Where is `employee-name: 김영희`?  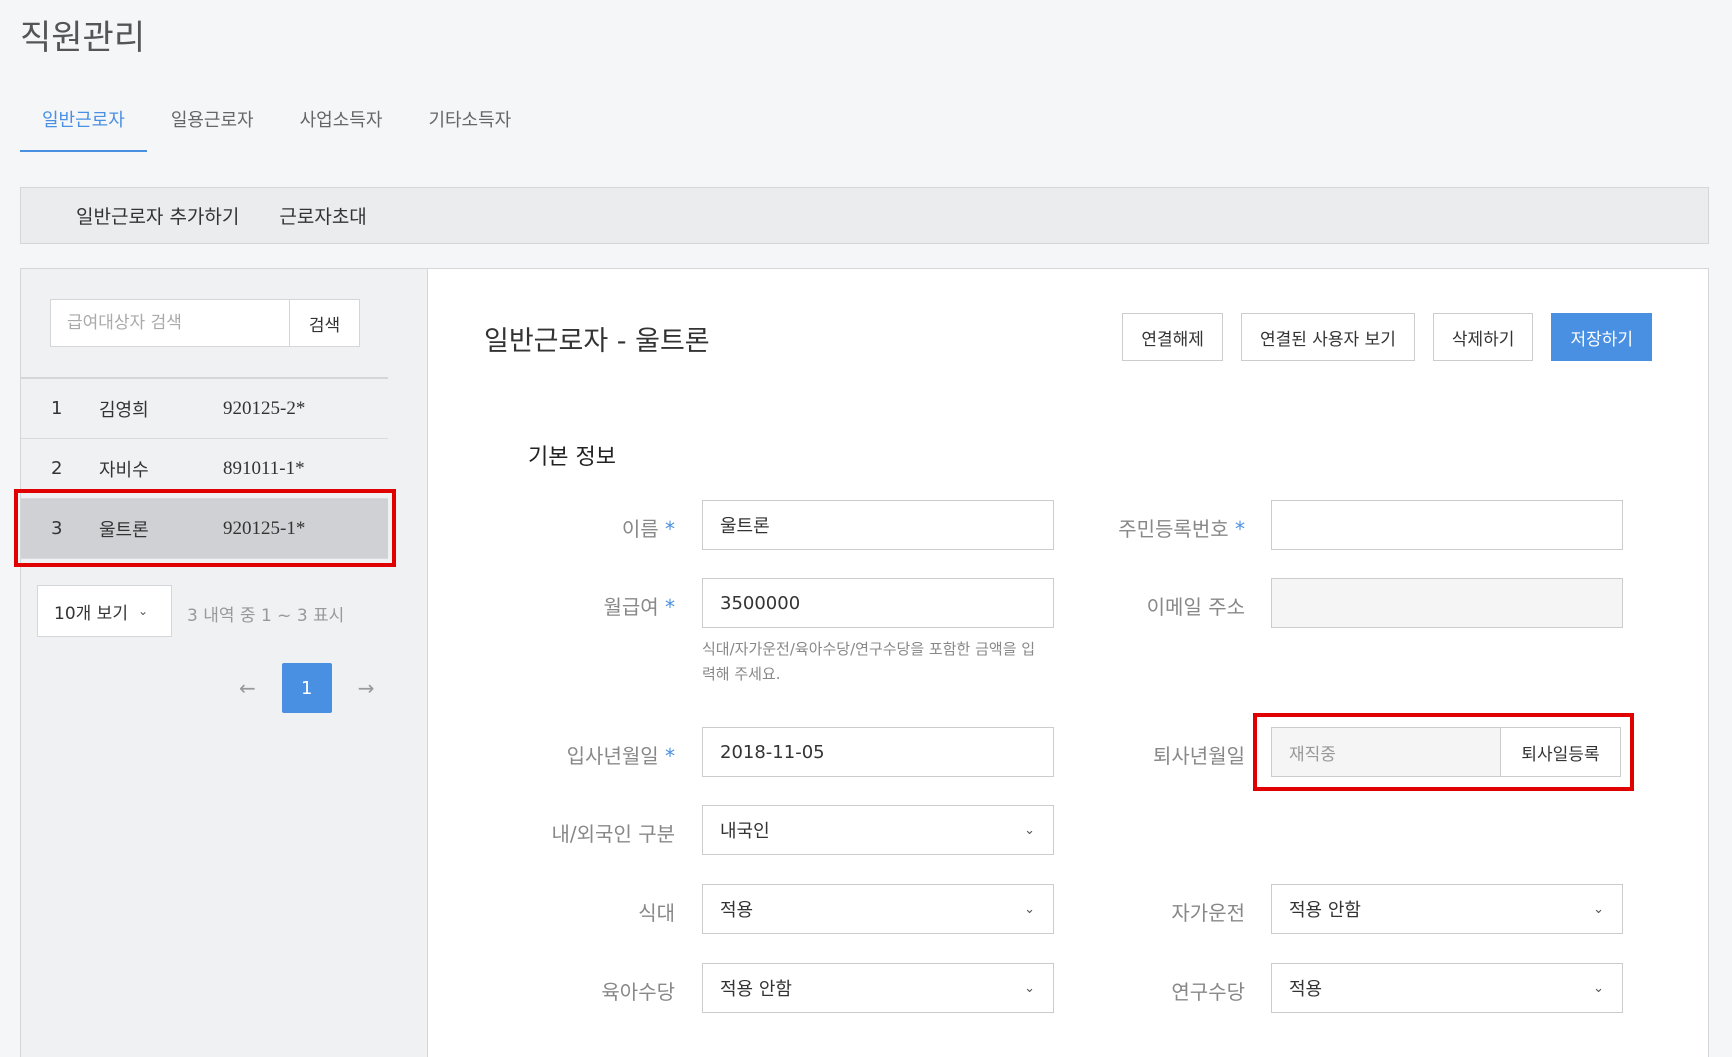
employee-name: 김영희 is located at coordinates (124, 410).